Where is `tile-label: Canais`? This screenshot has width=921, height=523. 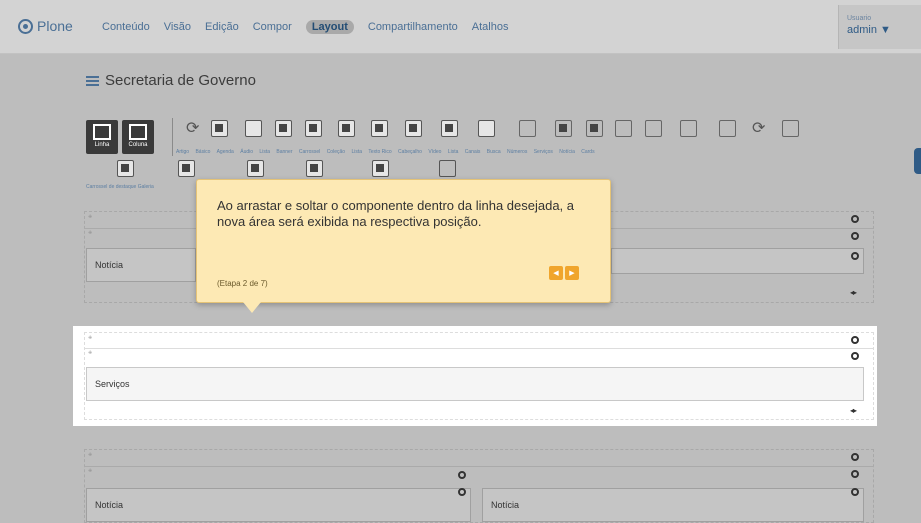
tile-label: Canais is located at coordinates (472, 152).